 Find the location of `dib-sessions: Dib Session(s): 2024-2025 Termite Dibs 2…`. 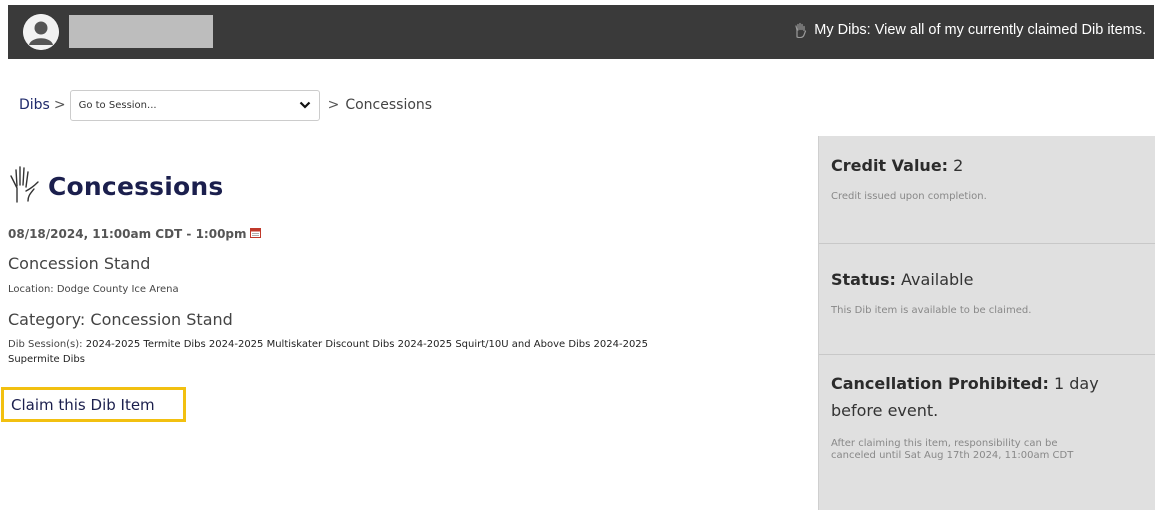

dib-sessions: Dib Session(s): 2024-2025 Termite Dibs 2… is located at coordinates (353, 352).